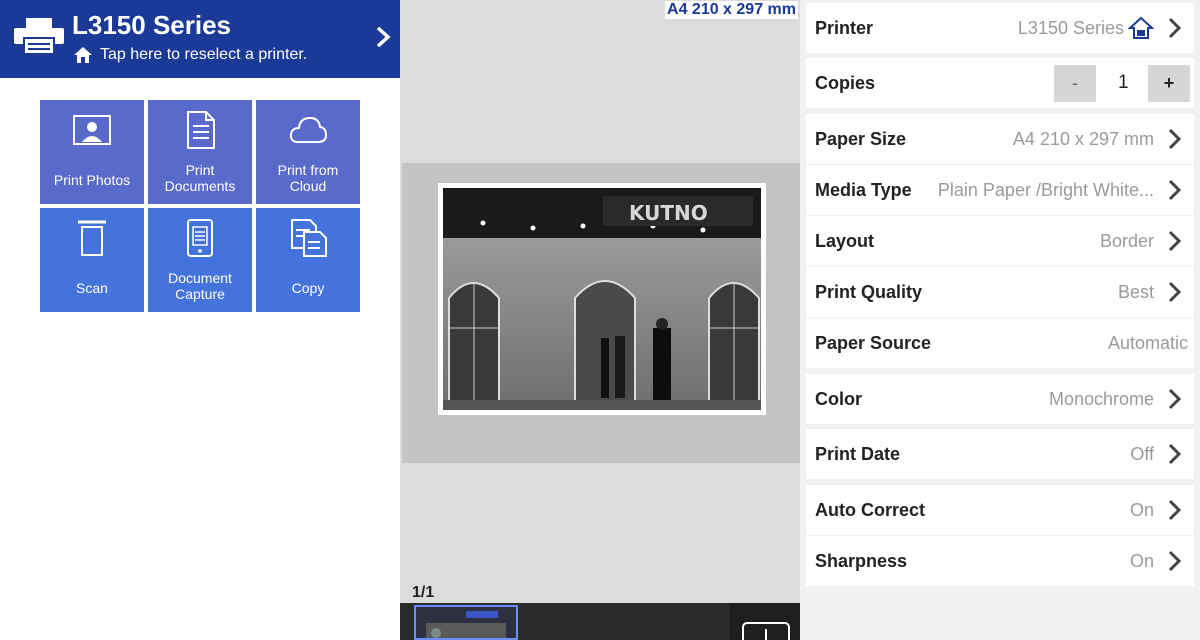 This screenshot has width=1200, height=640. What do you see at coordinates (1000, 343) in the screenshot?
I see `setting-paper-source: Paper Source Automatic` at bounding box center [1000, 343].